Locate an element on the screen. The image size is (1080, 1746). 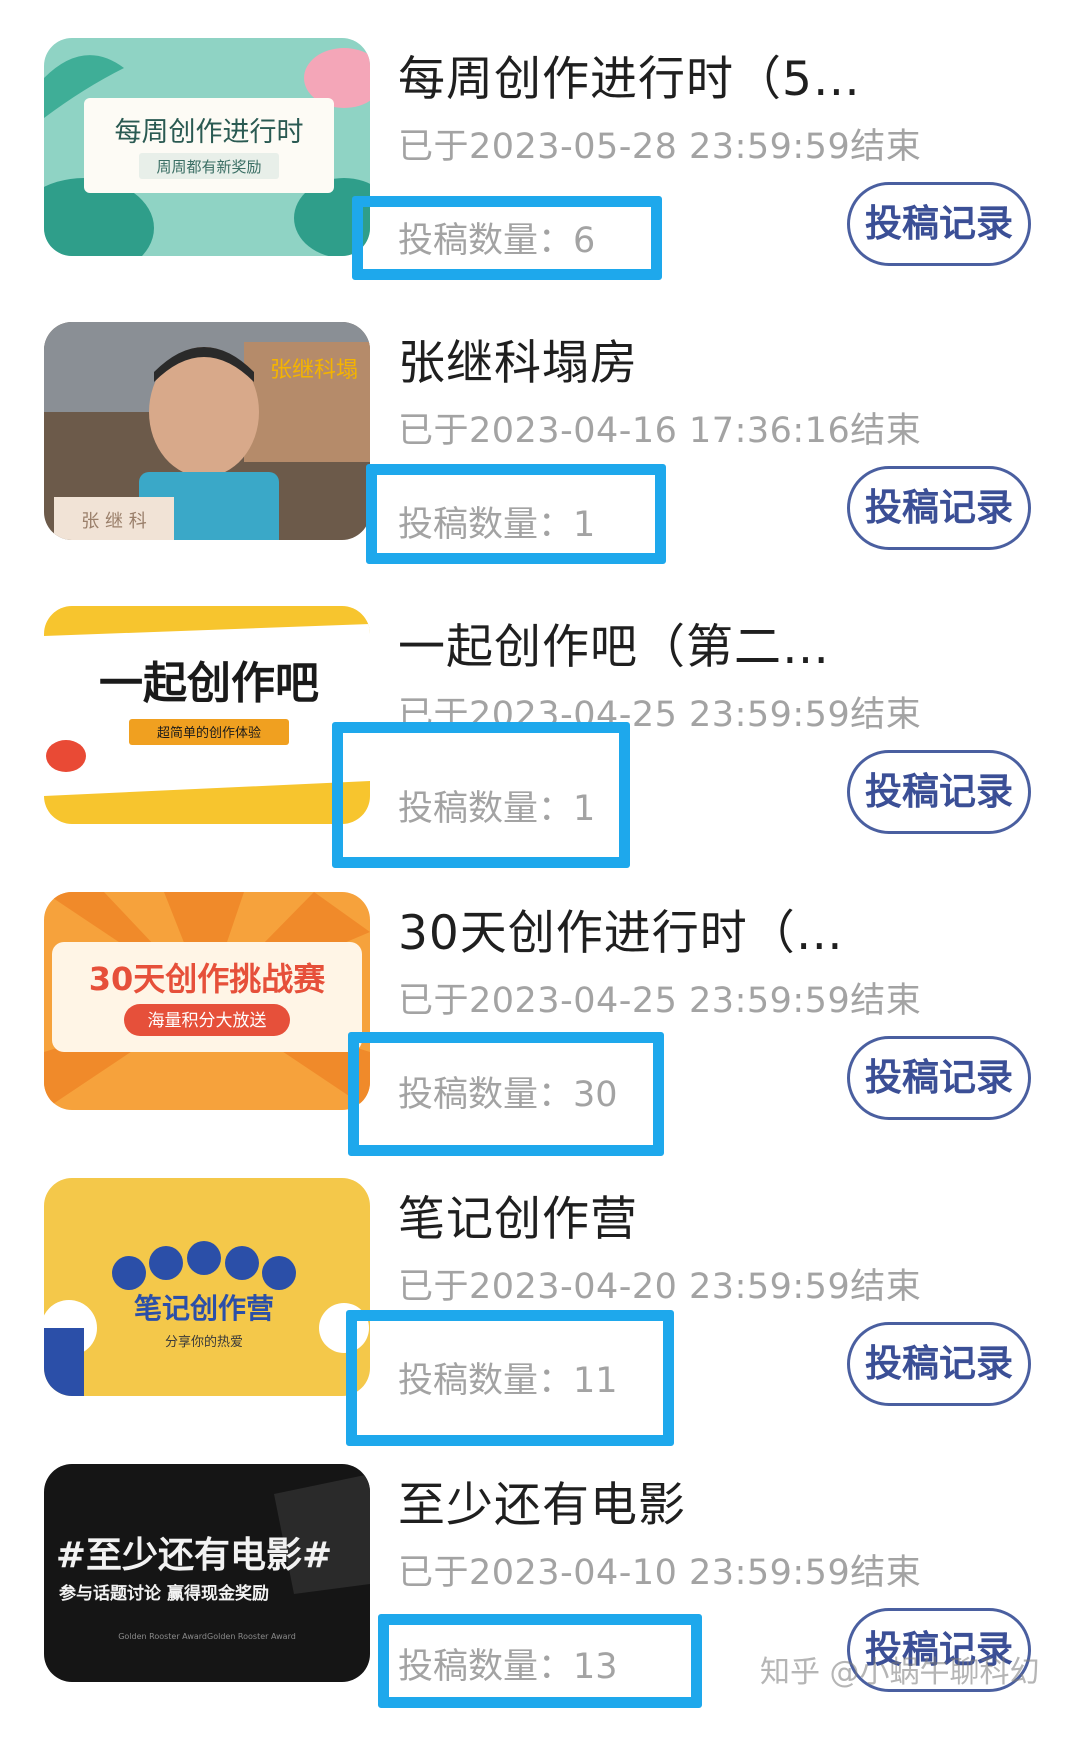
activity-title: 张继科塌房 is located at coordinates (518, 358).